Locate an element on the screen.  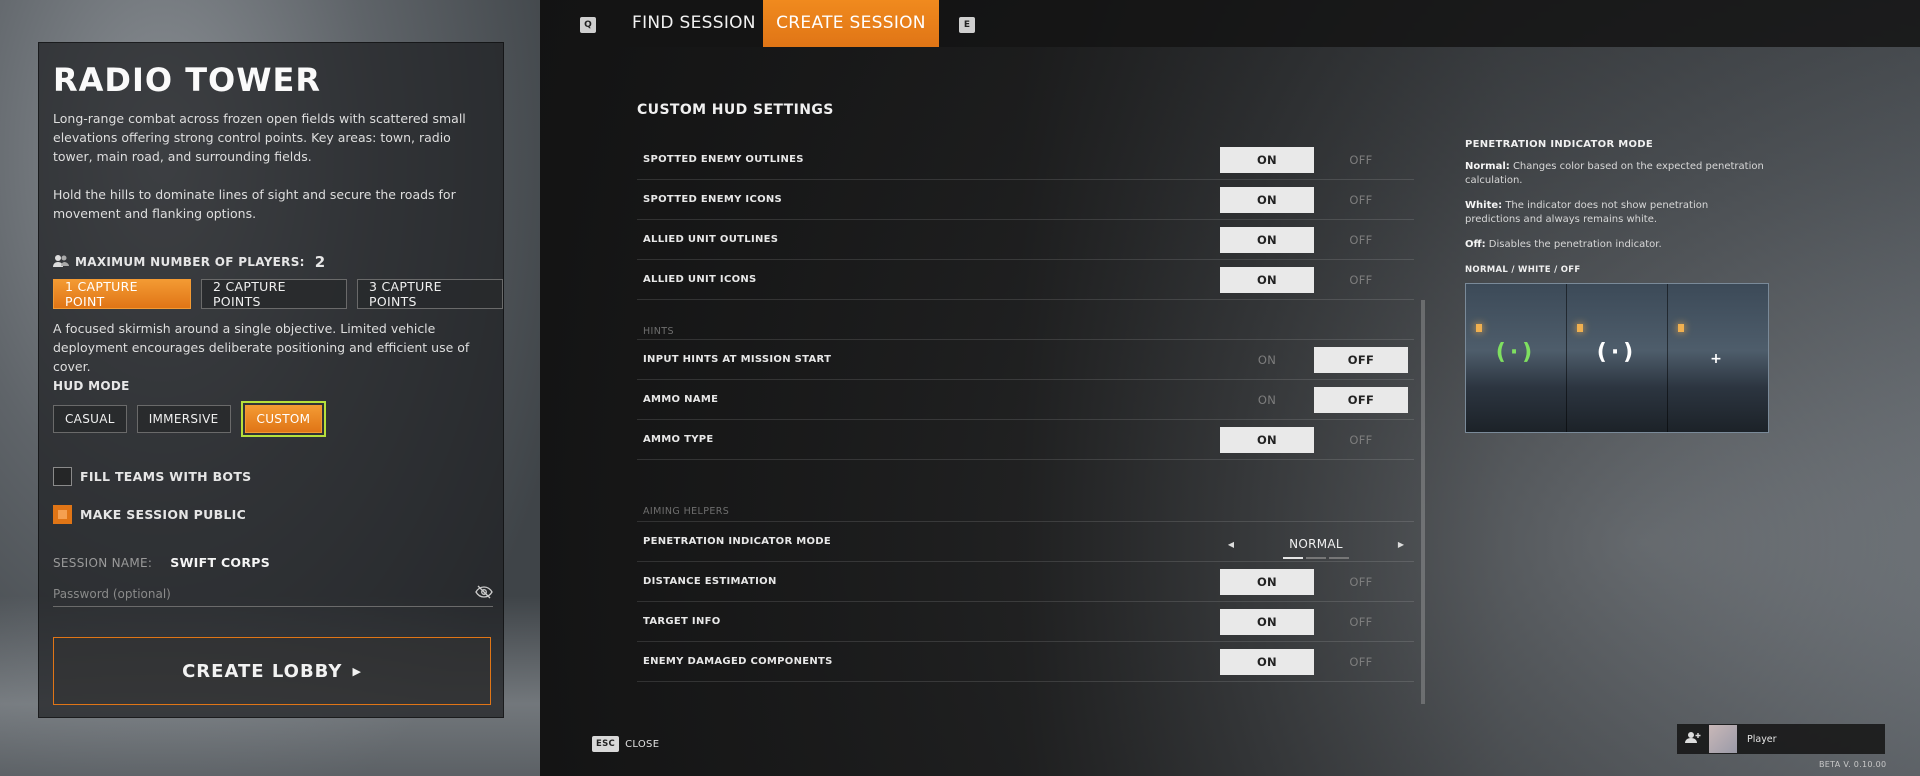
tab-find-session: FIND SESSION is located at coordinates (694, 23).